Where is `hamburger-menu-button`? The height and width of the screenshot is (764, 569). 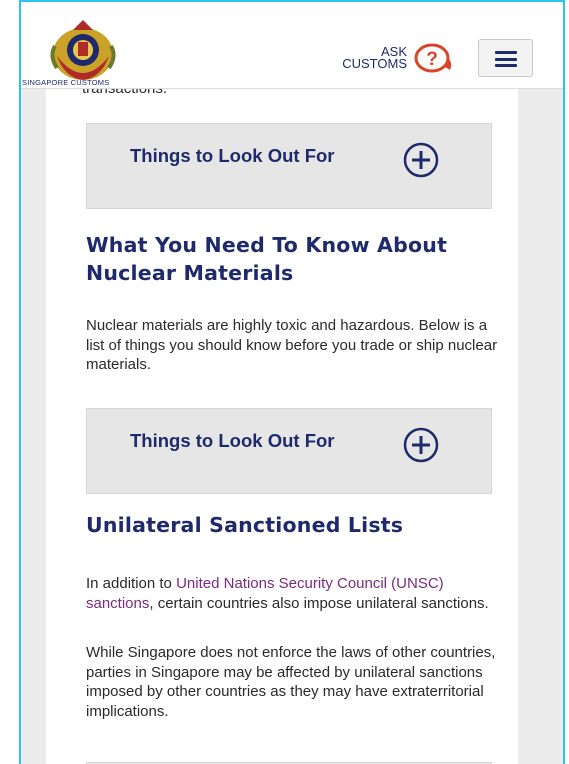 hamburger-menu-button is located at coordinates (505, 58).